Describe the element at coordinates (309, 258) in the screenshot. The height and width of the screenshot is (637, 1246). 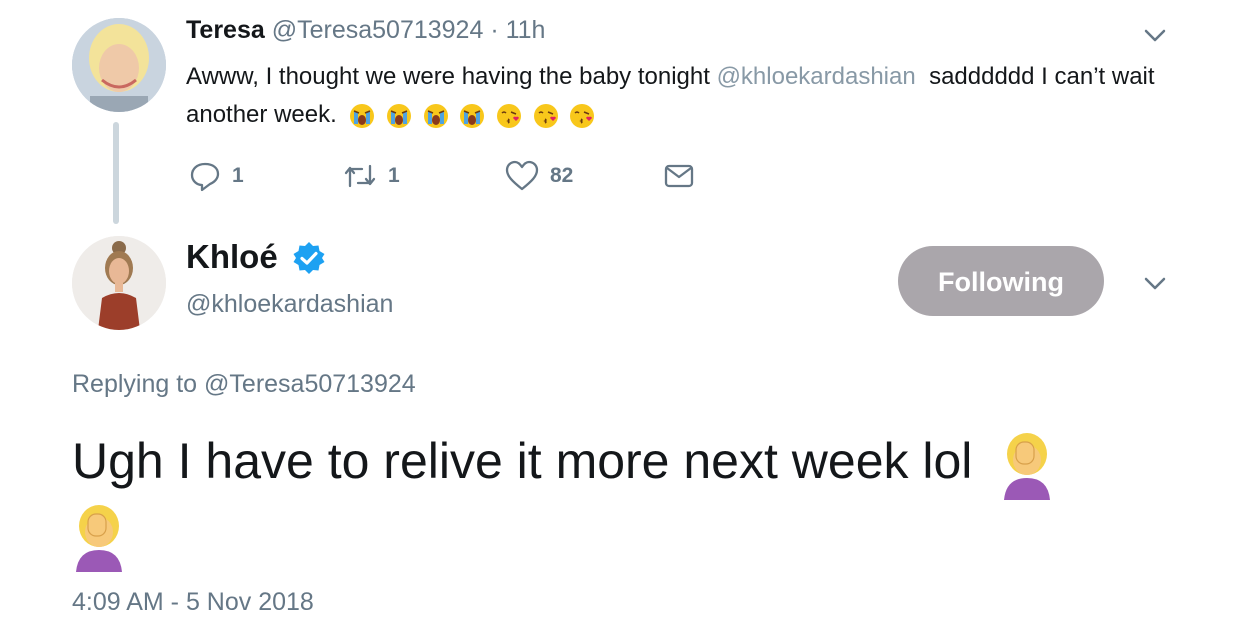
I see `verified-badge-icon` at that location.